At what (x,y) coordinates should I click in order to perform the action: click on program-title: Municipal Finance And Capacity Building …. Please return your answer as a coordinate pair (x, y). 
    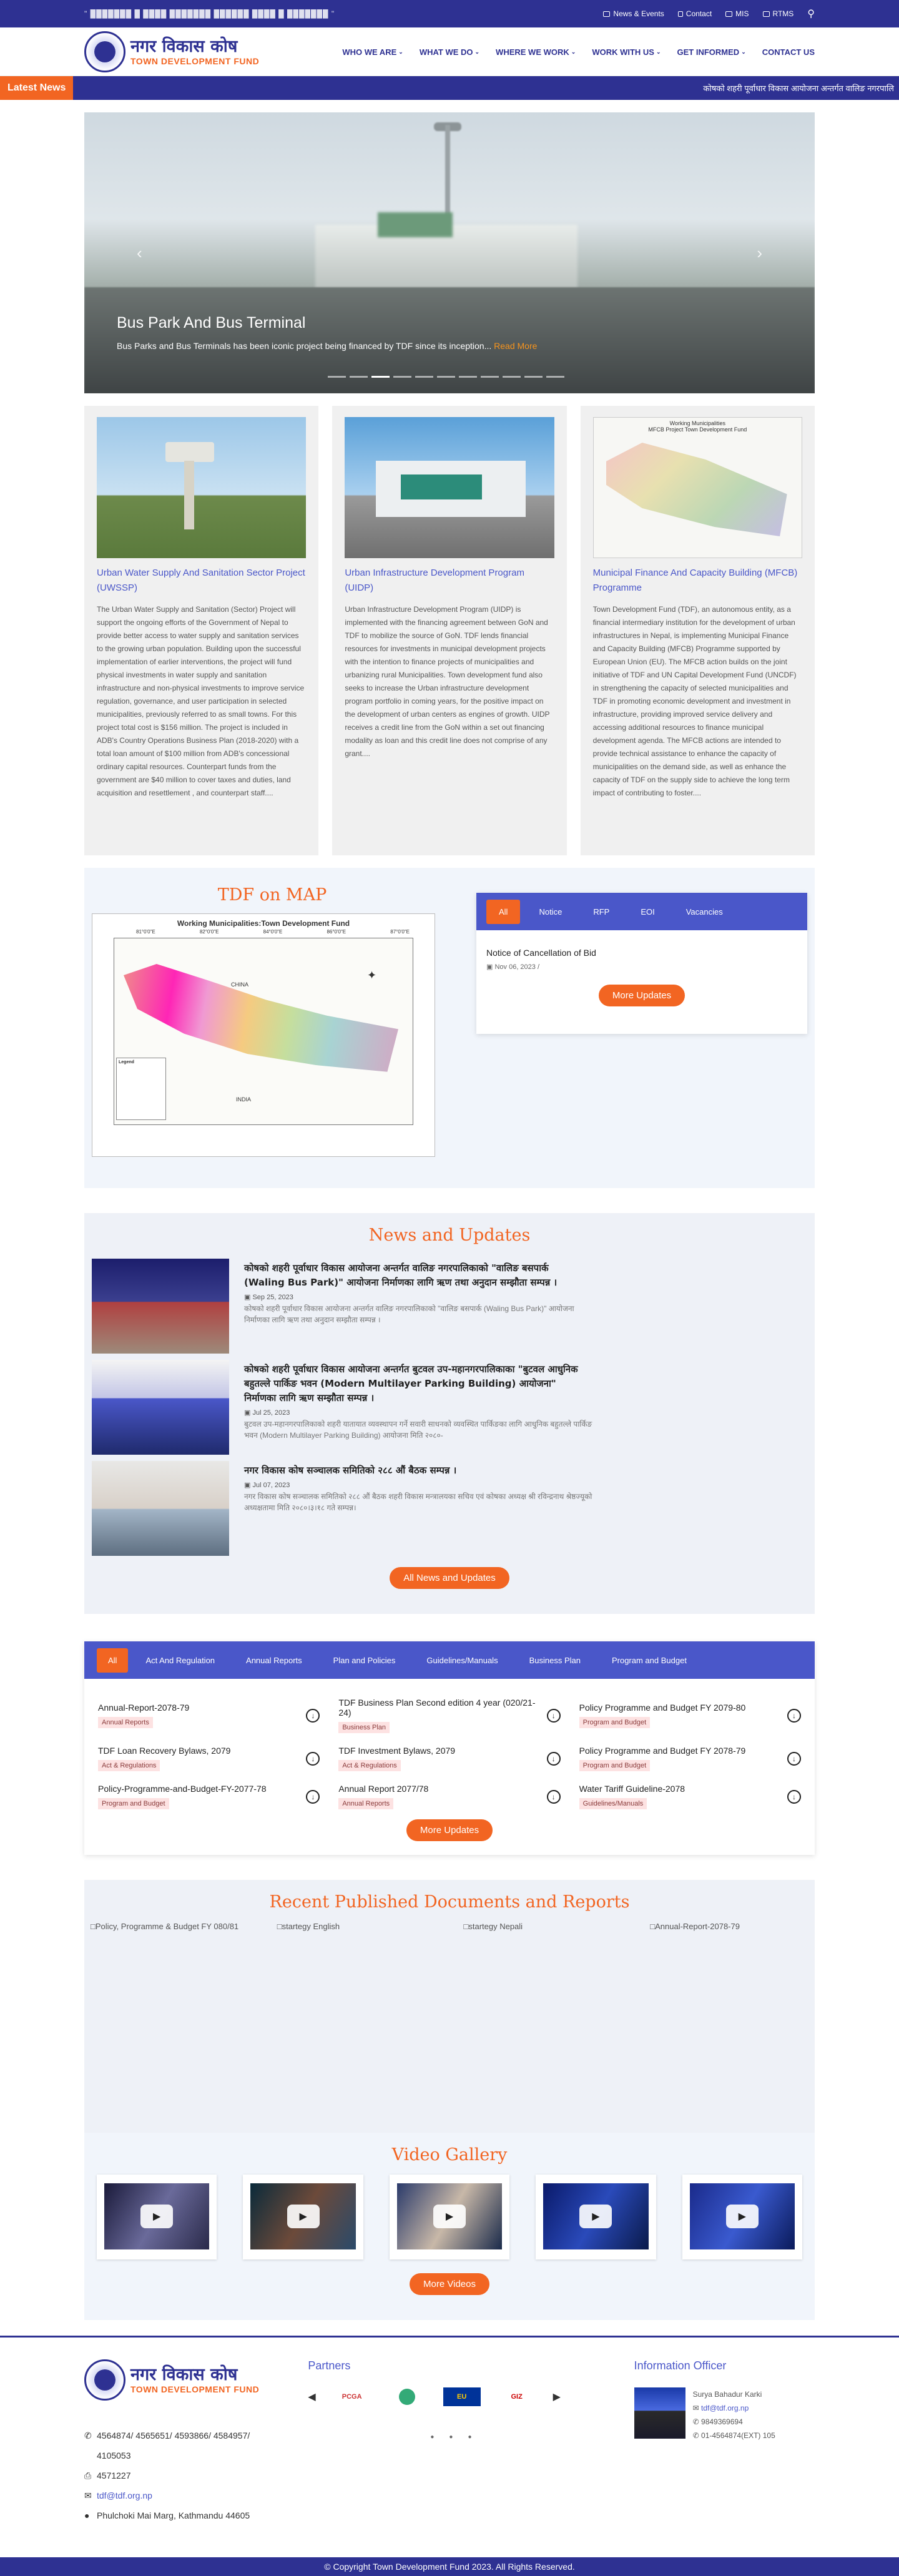
    Looking at the image, I should click on (697, 581).